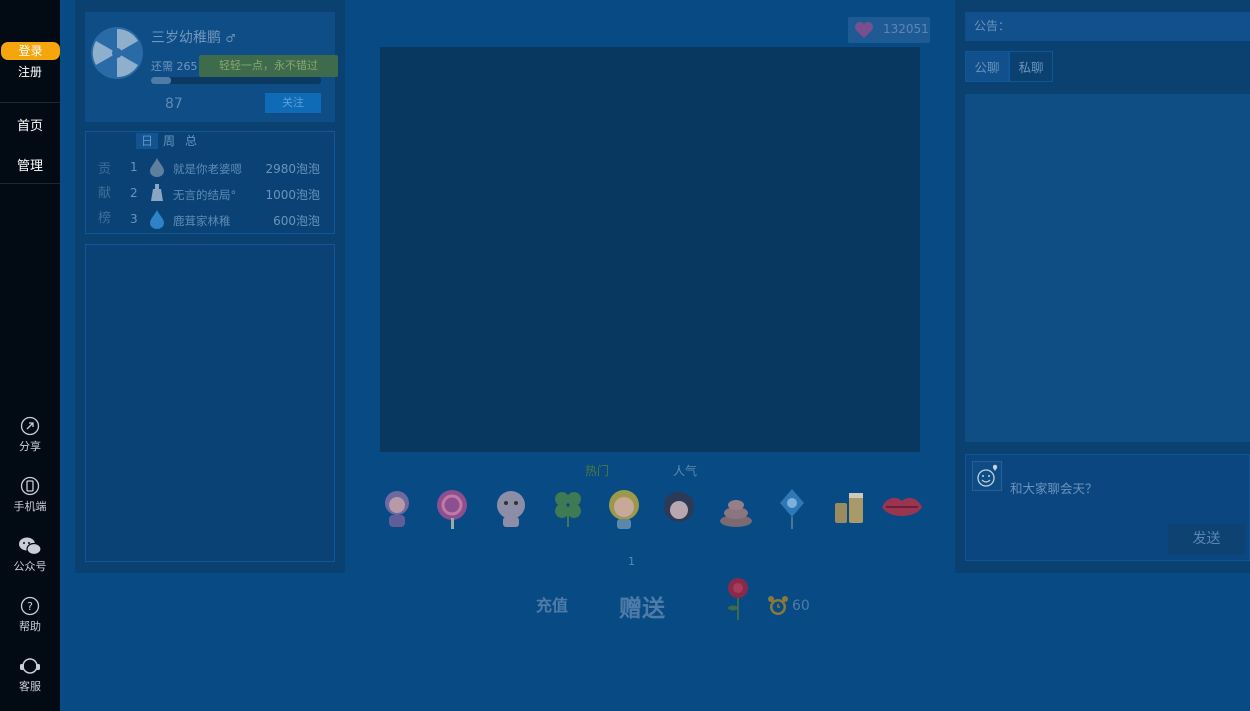  I want to click on rank-number: 3, so click(134, 219).